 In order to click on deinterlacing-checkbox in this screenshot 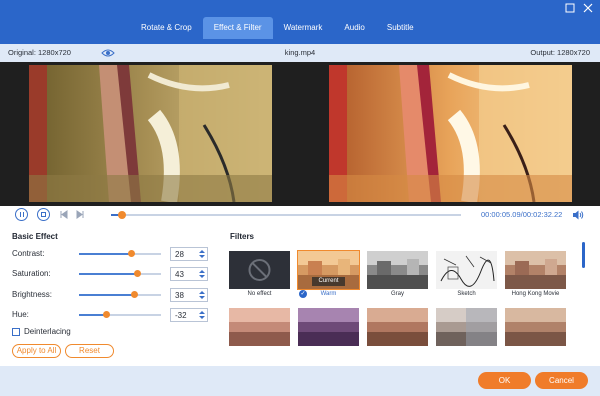, I will do `click(16, 332)`.